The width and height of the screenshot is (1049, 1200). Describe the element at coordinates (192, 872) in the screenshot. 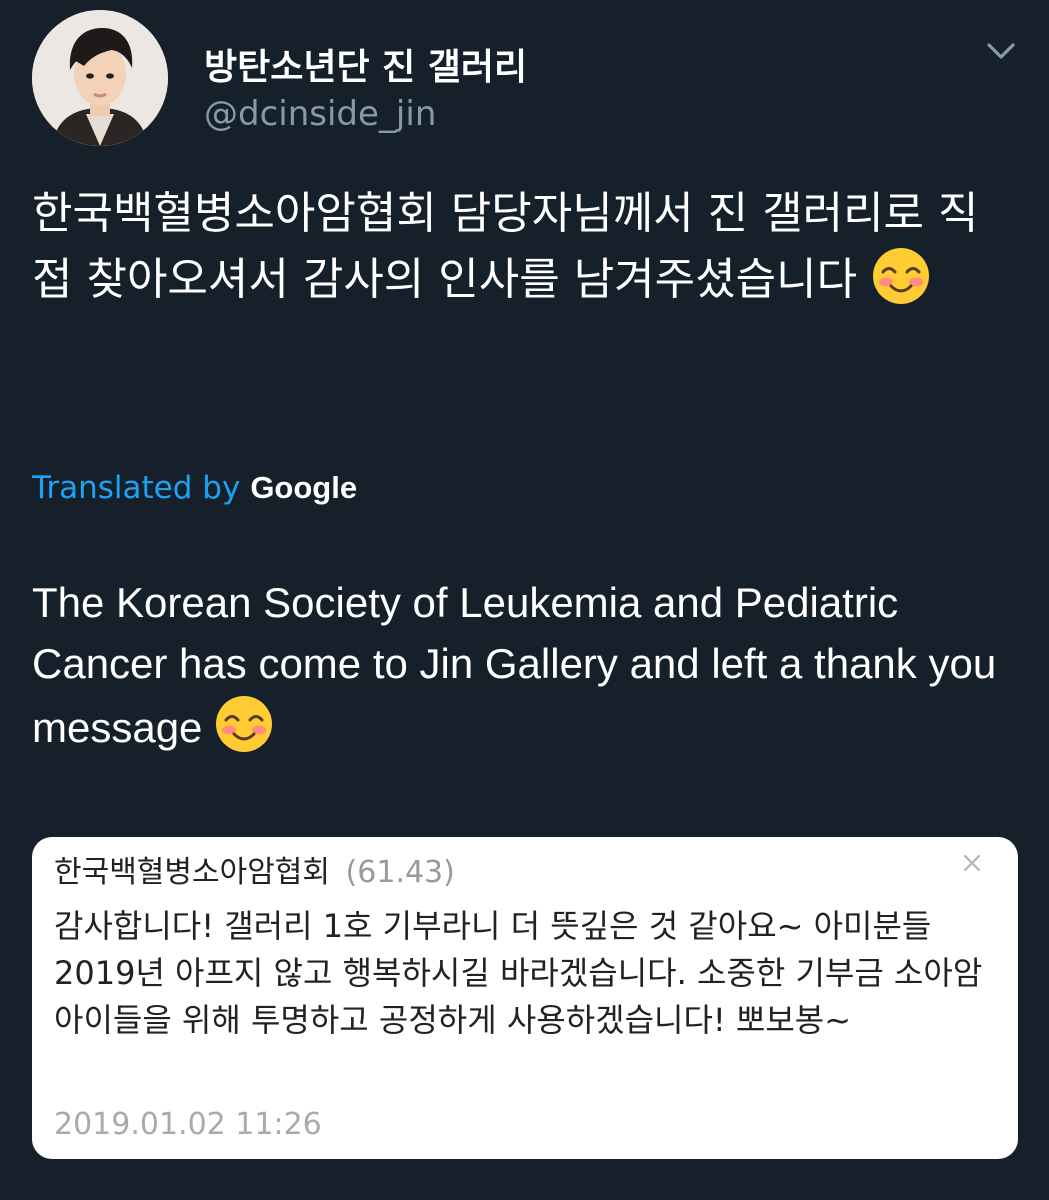

I see `comment-author: 한국백혈병소아암협회` at that location.